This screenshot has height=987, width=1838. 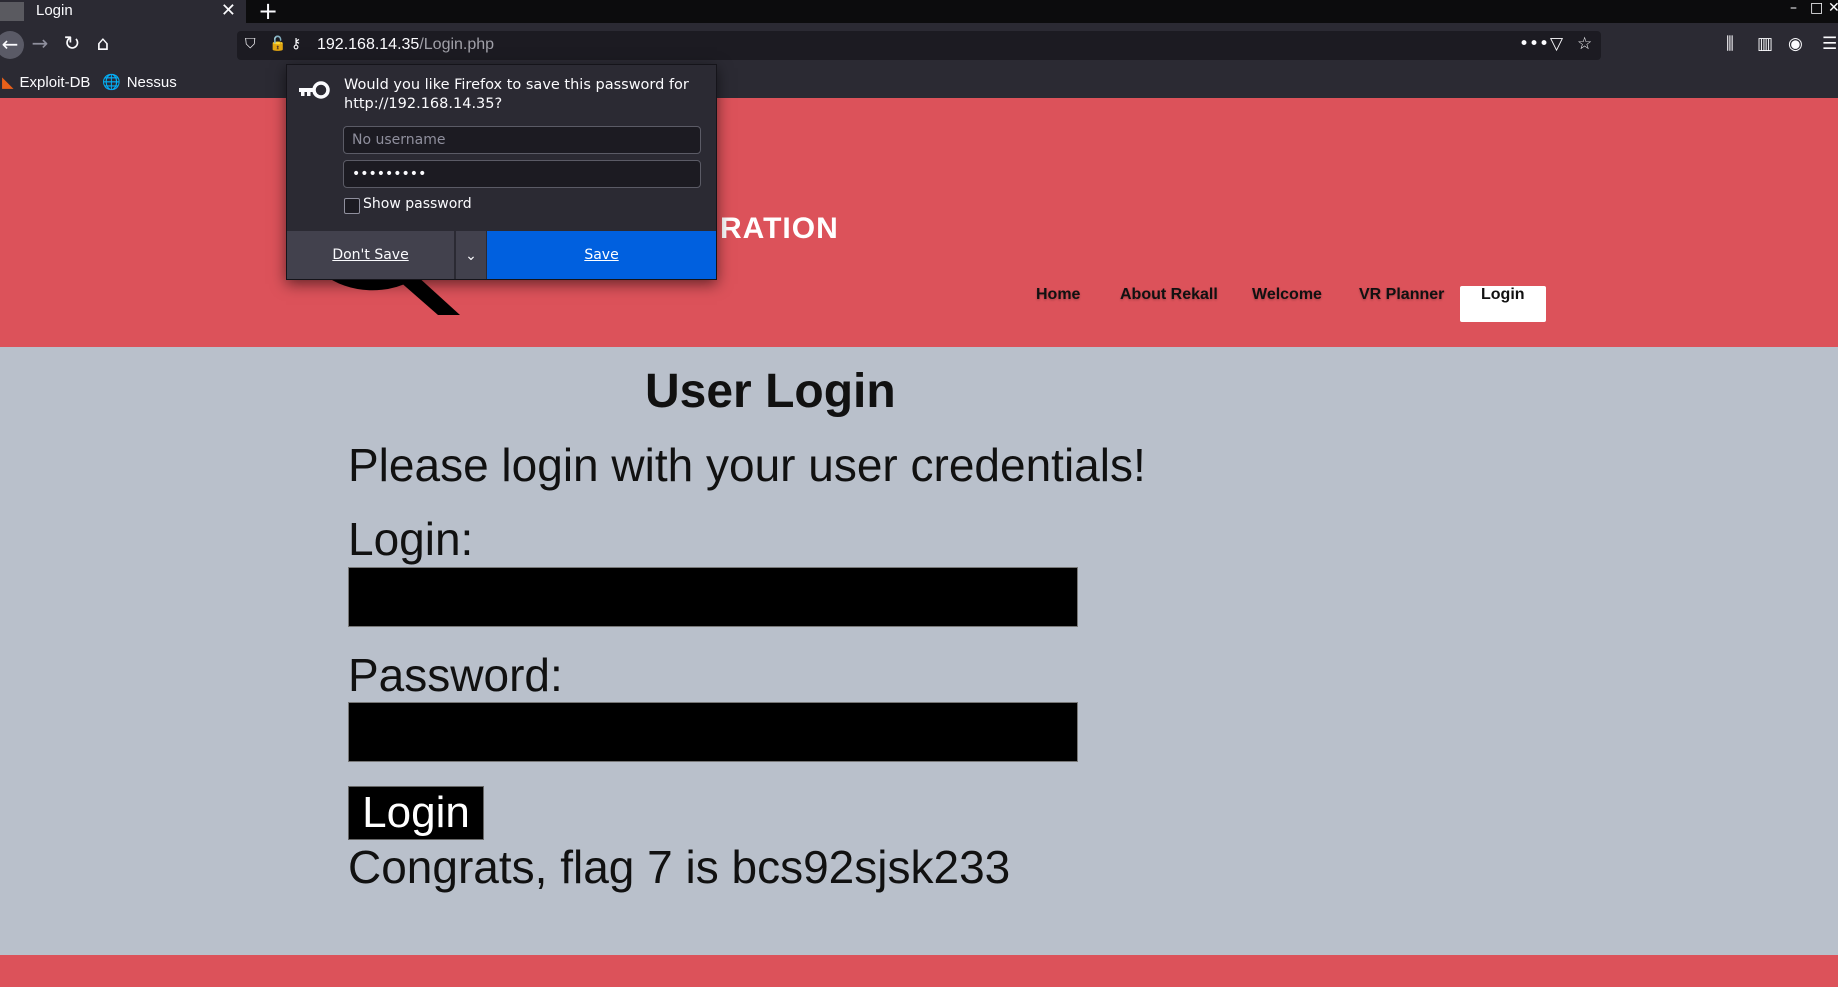 I want to click on save-button: Save, so click(x=601, y=255).